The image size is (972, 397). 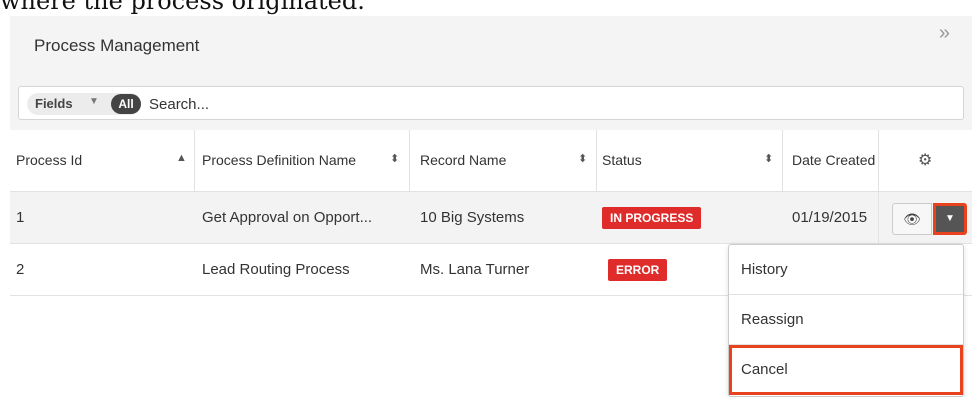 What do you see at coordinates (638, 270) in the screenshot?
I see `status-badge: ERROR` at bounding box center [638, 270].